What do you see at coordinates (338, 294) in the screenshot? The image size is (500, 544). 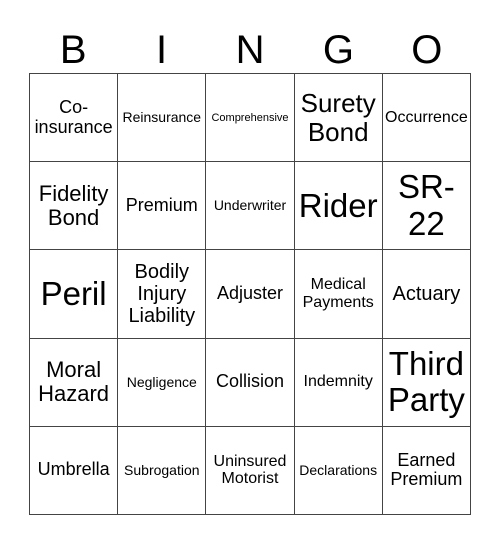 I see `bingo-cell: Medical Payments` at bounding box center [338, 294].